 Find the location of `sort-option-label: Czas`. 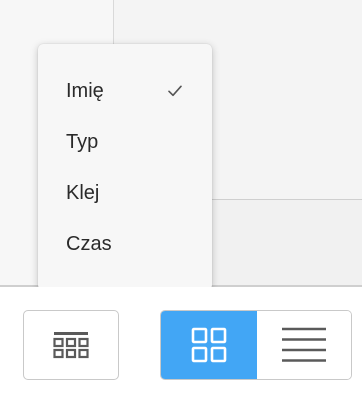

sort-option-label: Czas is located at coordinates (89, 244).